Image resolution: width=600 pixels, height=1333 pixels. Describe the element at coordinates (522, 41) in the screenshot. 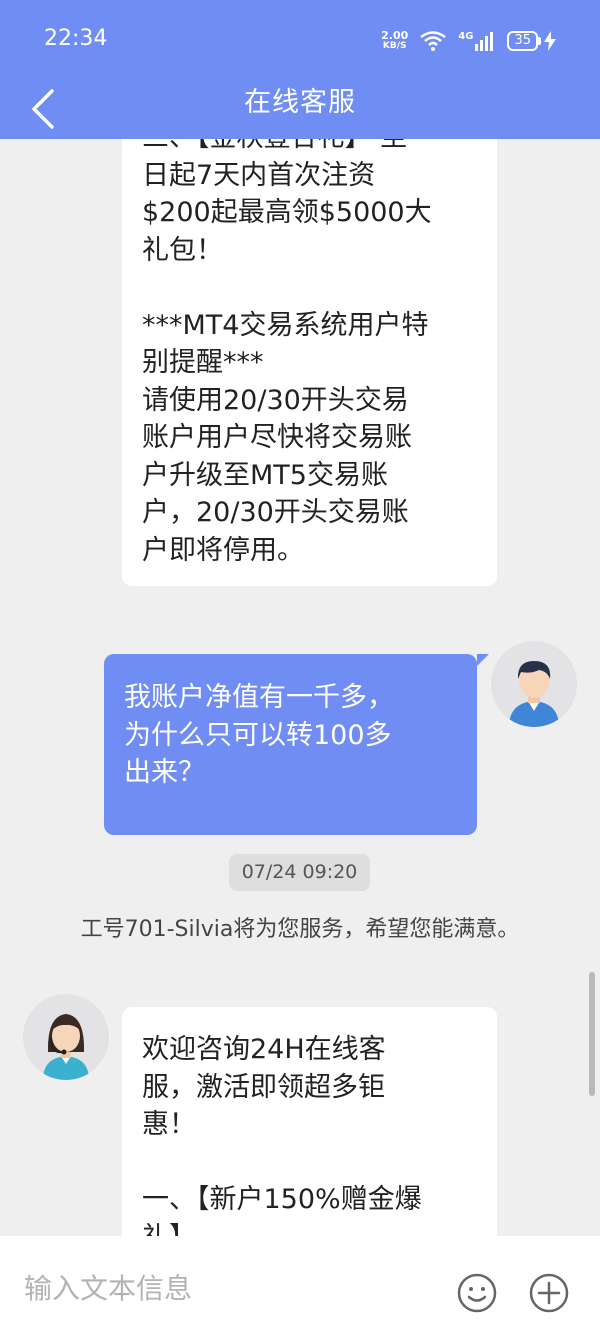

I see `battery-level: 35` at that location.